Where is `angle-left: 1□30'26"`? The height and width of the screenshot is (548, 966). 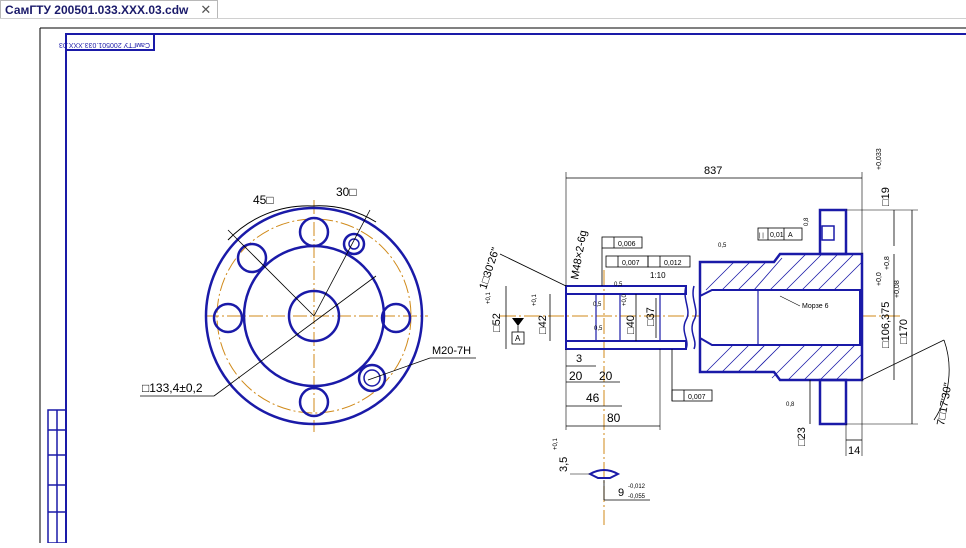
angle-left: 1□30'26" is located at coordinates (489, 268).